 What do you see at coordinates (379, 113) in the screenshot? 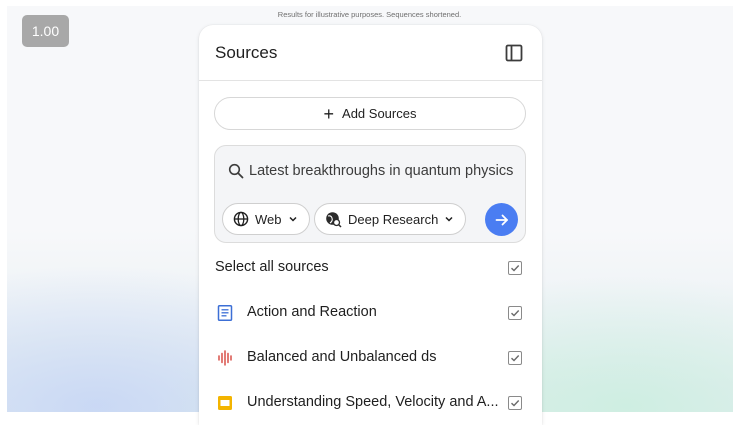
I see `add-sources-label: Add Sources` at bounding box center [379, 113].